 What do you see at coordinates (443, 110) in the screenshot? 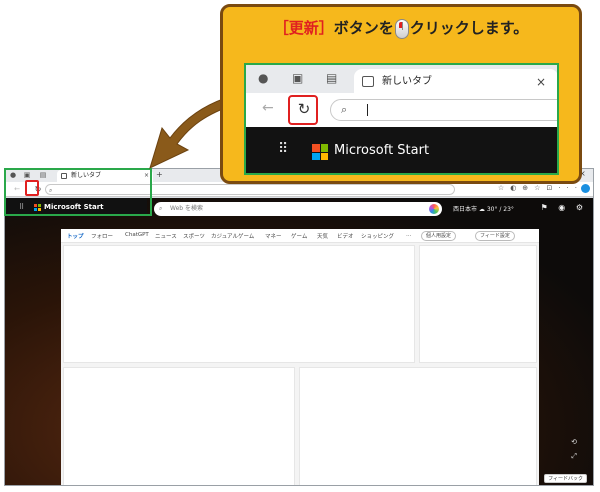
I see `address-input: ⌕` at bounding box center [443, 110].